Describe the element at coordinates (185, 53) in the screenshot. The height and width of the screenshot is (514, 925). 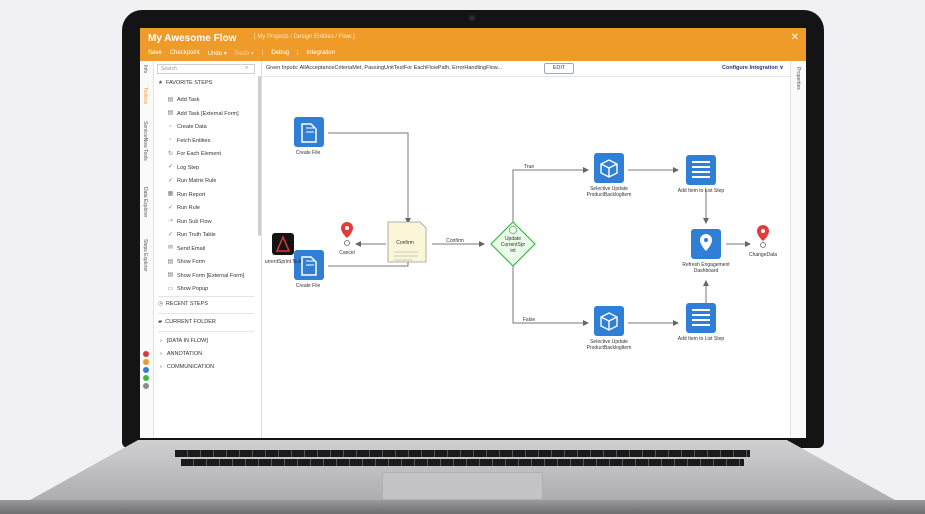
I see `checkpoint-button: Checkpoint` at that location.